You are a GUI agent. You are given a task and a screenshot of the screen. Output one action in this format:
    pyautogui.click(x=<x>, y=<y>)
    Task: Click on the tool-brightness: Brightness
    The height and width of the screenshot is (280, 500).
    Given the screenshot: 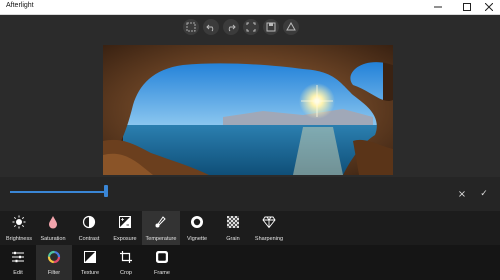 What is the action you would take?
    pyautogui.click(x=19, y=228)
    